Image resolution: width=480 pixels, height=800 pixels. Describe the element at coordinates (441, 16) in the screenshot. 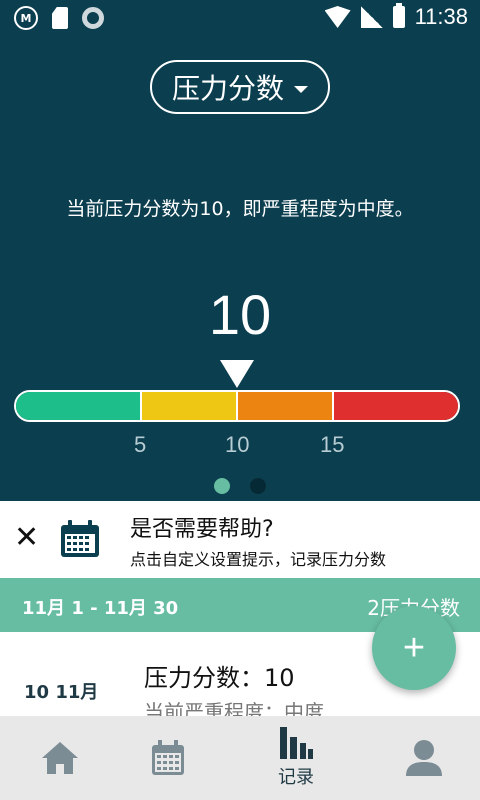

I see `clock: 11:38` at that location.